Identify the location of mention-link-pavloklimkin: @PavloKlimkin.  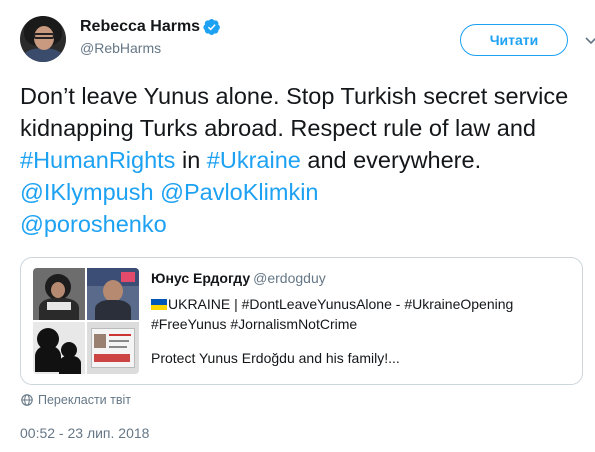
(239, 192).